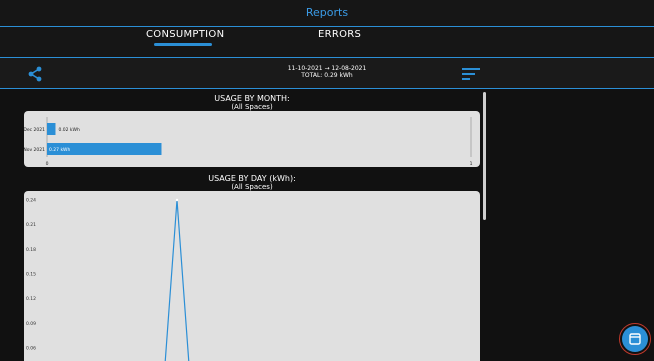 This screenshot has height=361, width=654. What do you see at coordinates (327, 75) in the screenshot?
I see `total-consumption: TOTAL: 0.29 kWh` at bounding box center [327, 75].